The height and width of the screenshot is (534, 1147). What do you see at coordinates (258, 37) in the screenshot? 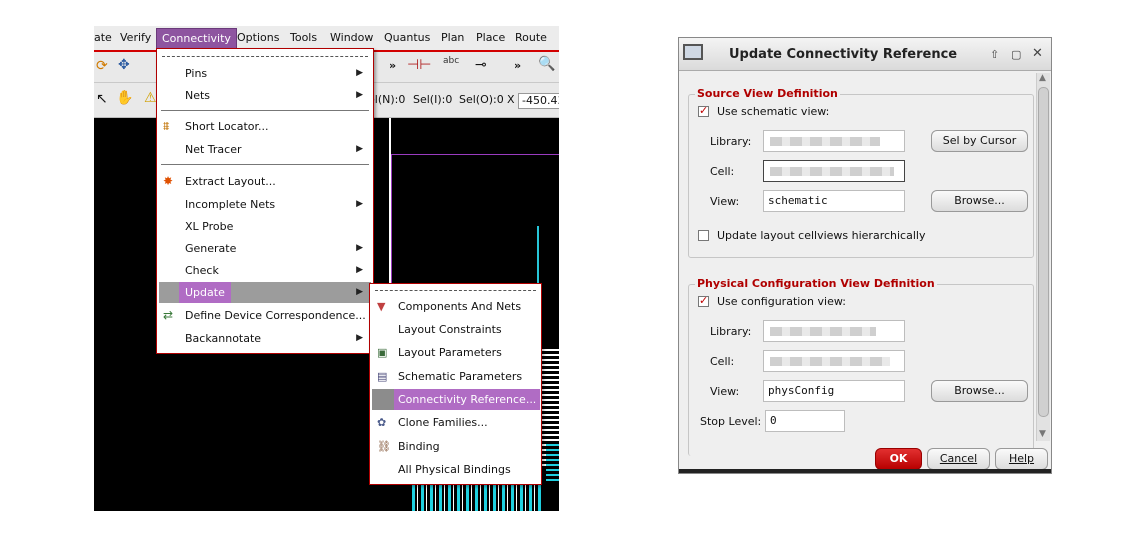
I see `menu-options: Options` at bounding box center [258, 37].